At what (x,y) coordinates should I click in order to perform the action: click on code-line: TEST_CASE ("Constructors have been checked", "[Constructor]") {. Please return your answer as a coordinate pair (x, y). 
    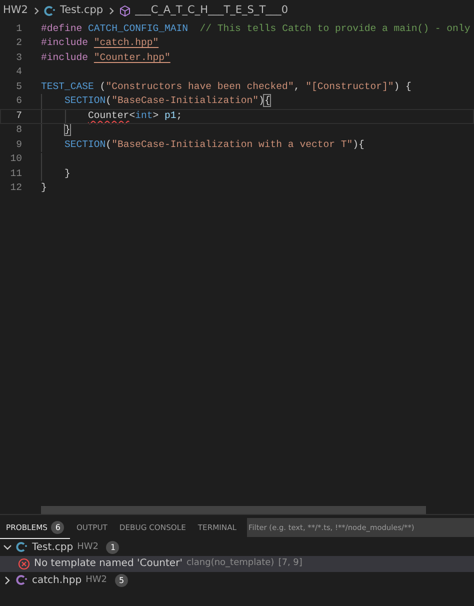
    Looking at the image, I should click on (226, 87).